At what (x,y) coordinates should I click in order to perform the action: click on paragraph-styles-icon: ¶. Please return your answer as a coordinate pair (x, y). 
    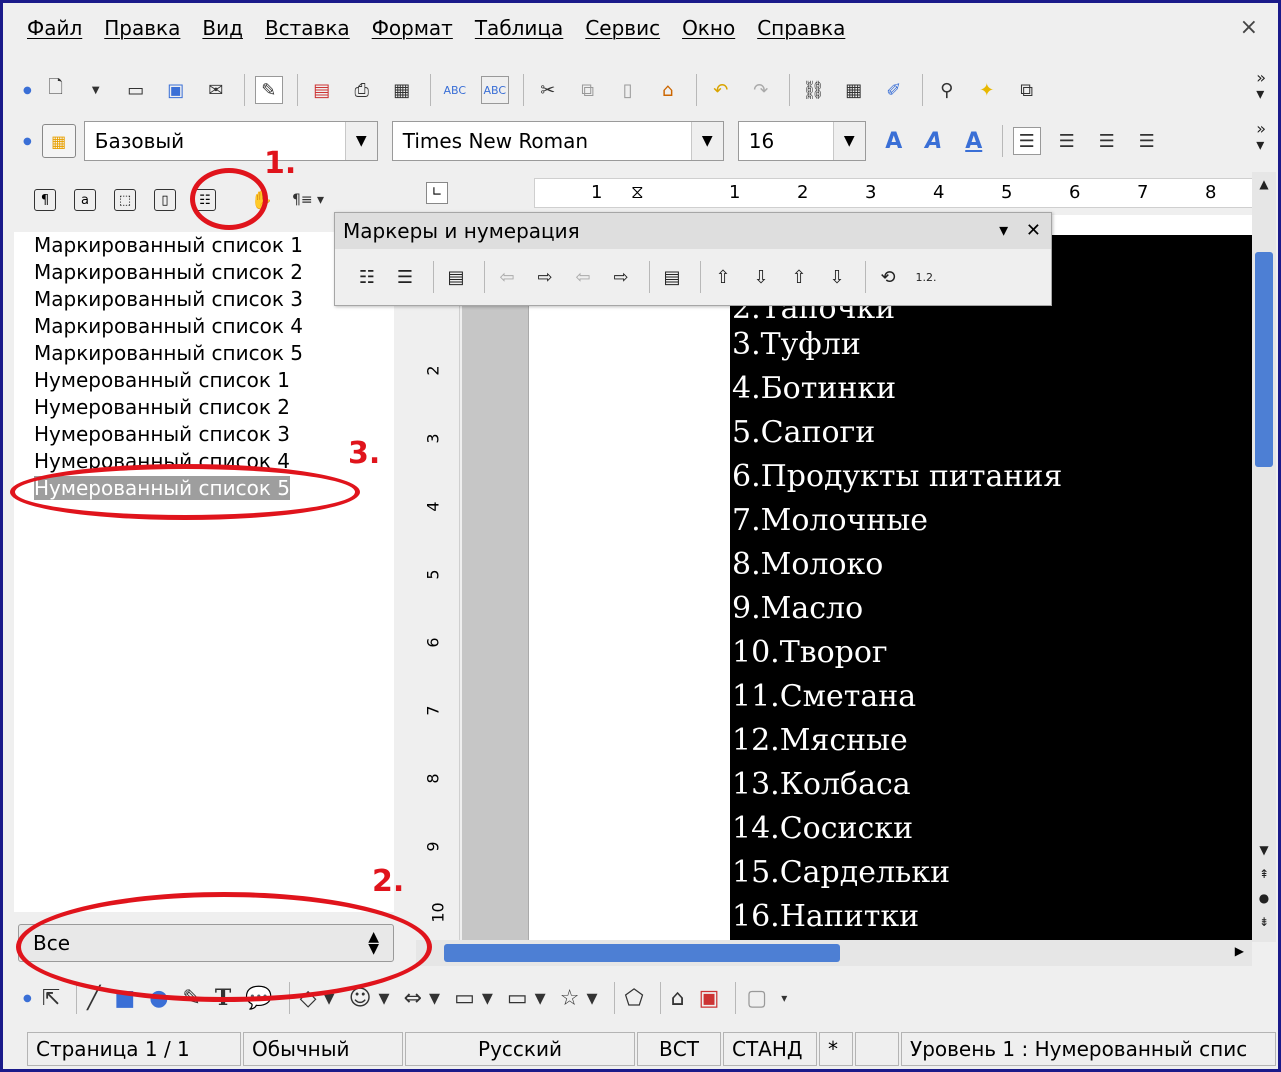
    Looking at the image, I should click on (45, 200).